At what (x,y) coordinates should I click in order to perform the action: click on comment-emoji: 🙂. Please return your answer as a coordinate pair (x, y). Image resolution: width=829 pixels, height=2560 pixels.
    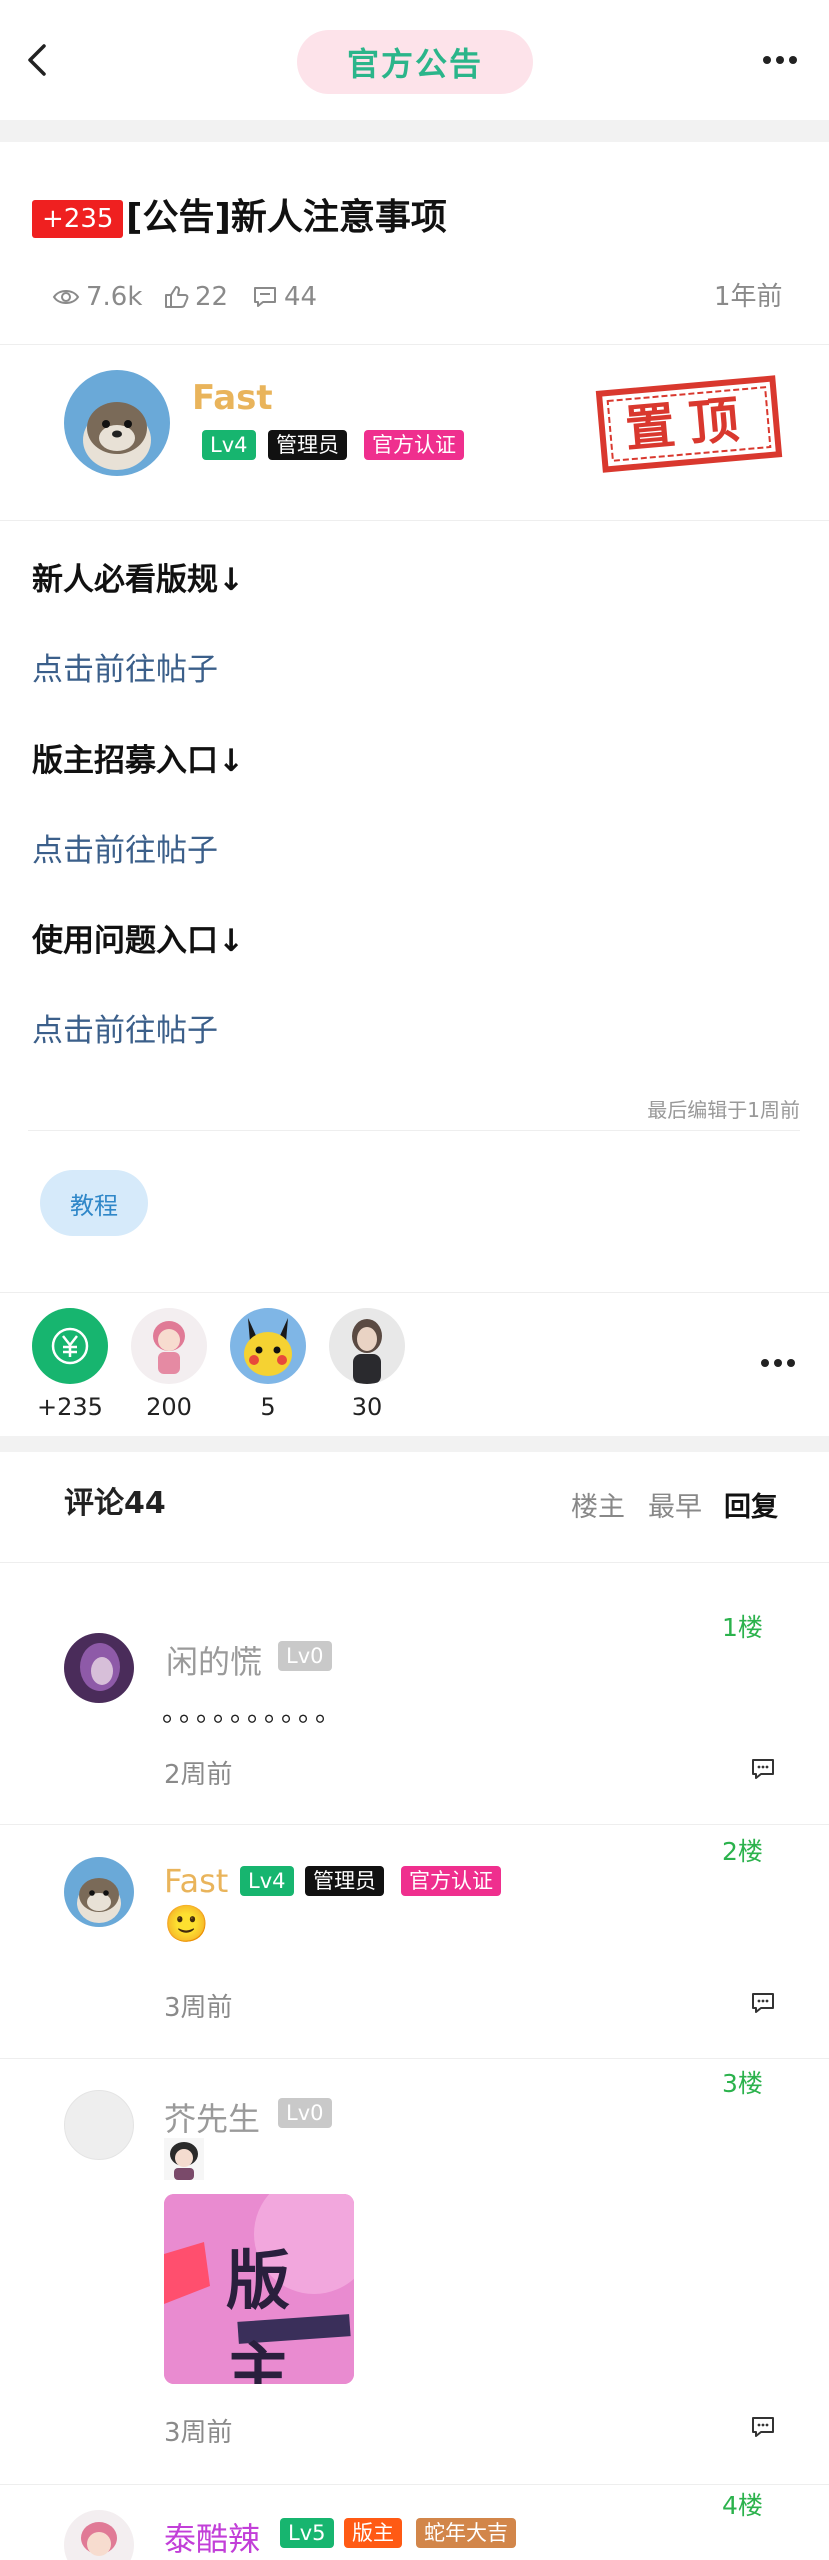
    Looking at the image, I should click on (186, 1924).